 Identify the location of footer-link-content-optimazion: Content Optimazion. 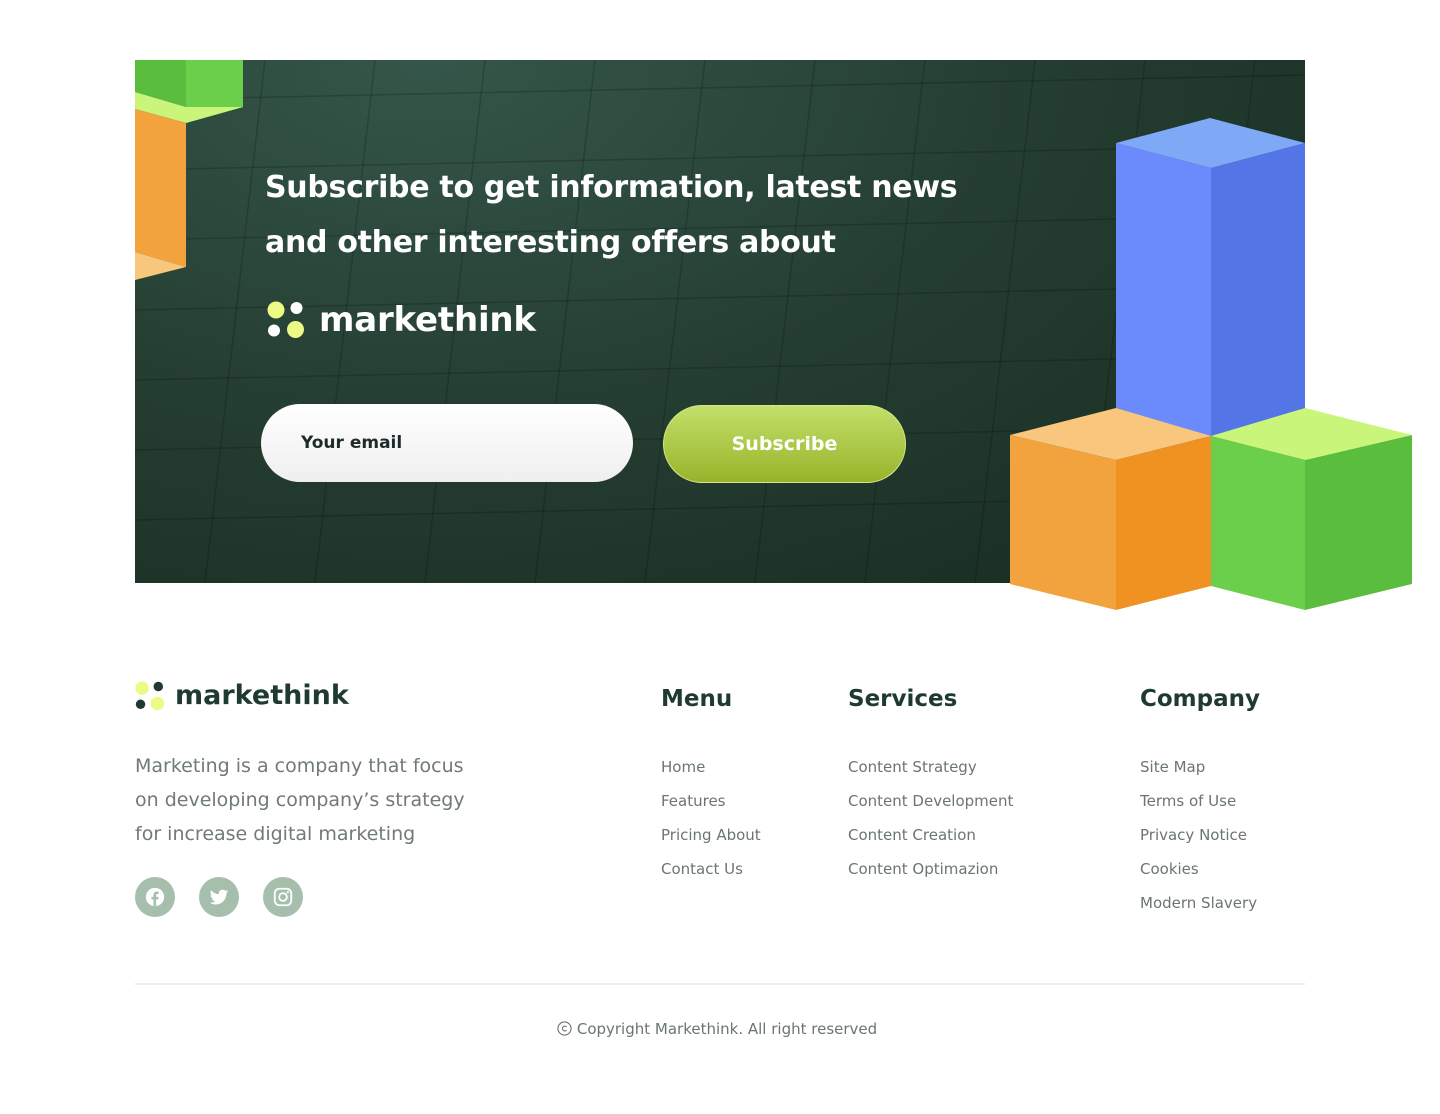
(930, 869).